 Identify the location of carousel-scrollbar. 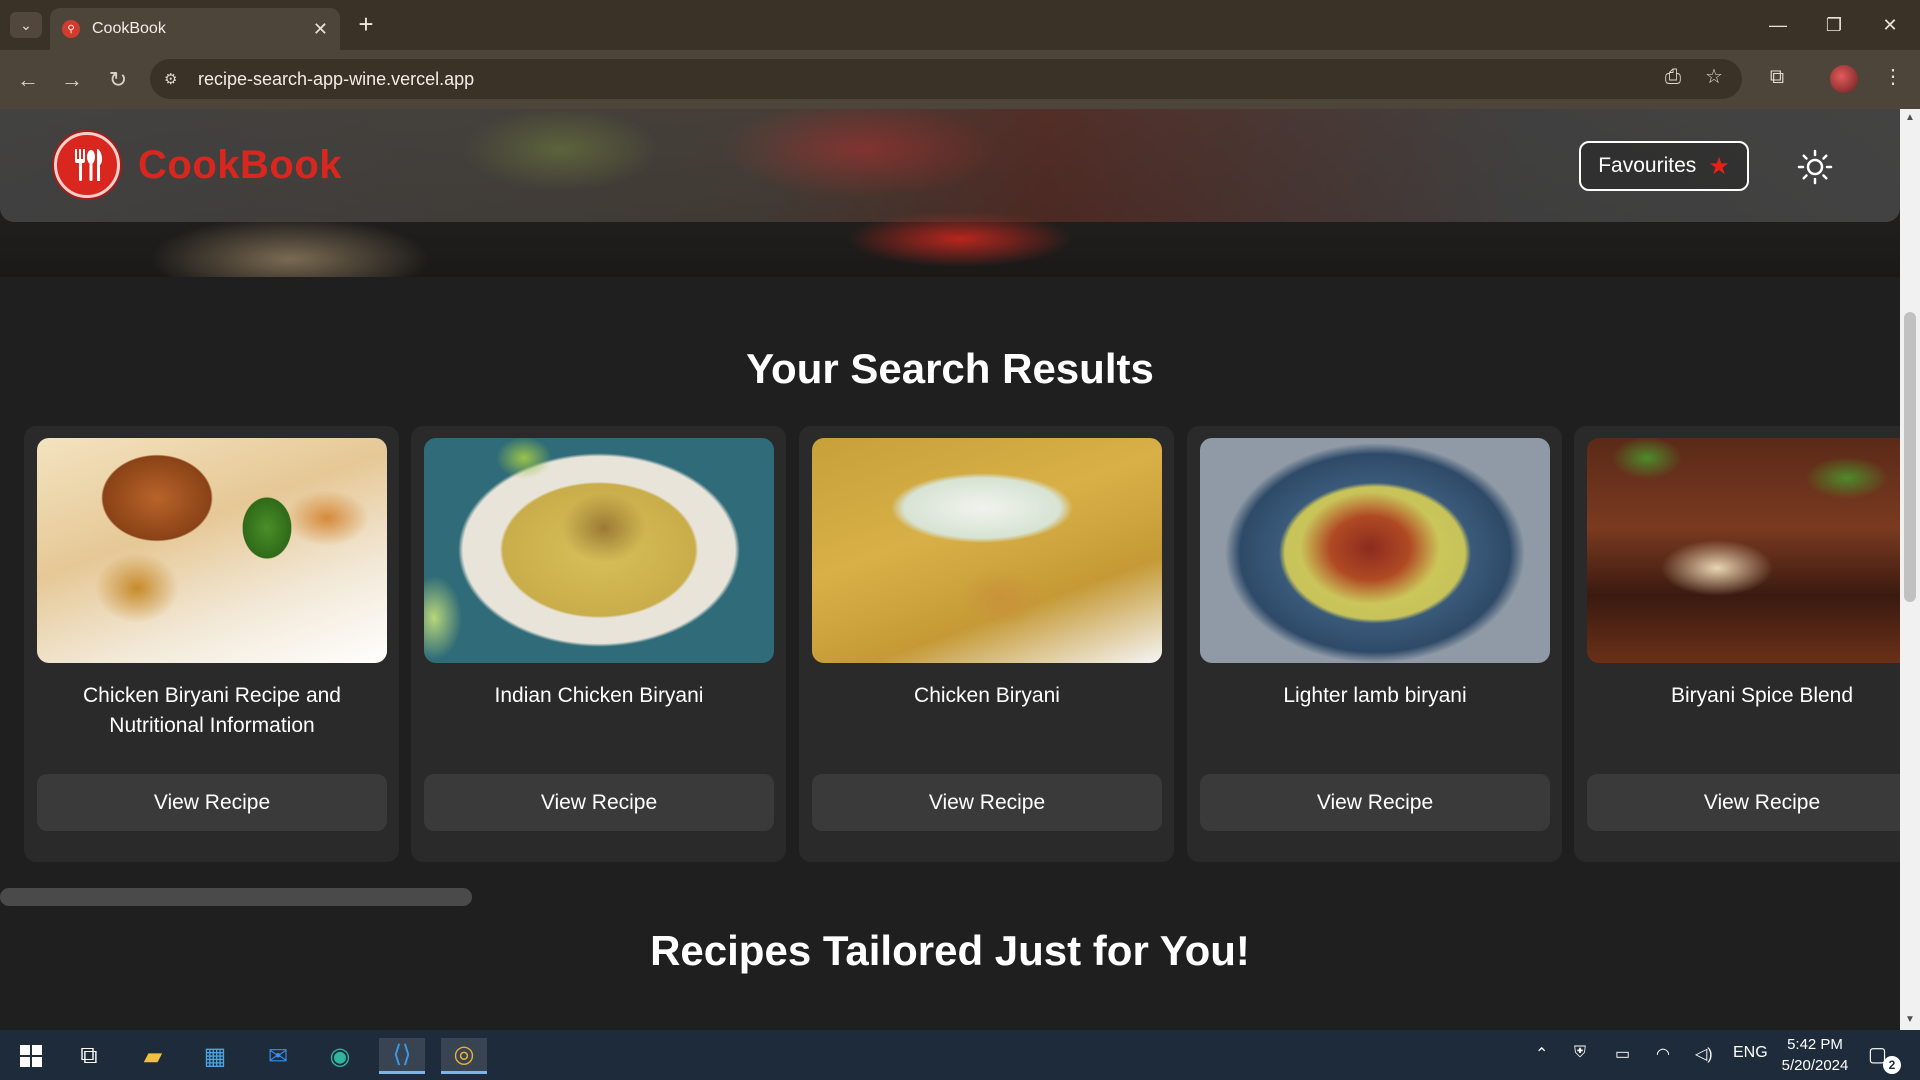
(236, 897).